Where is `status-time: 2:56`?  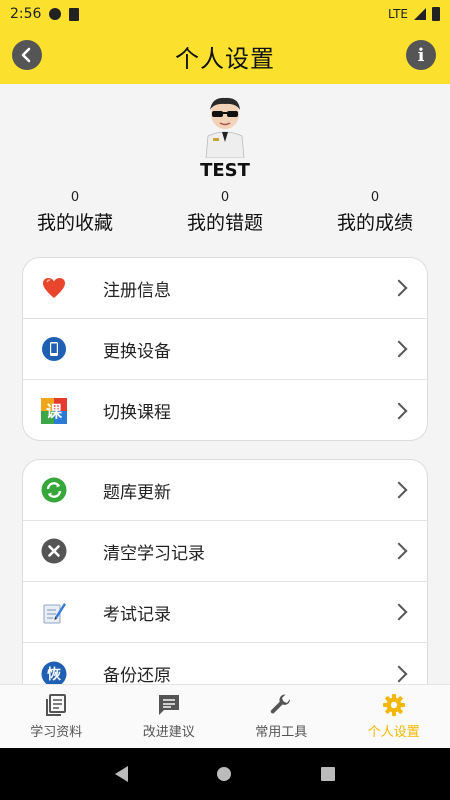 status-time: 2:56 is located at coordinates (26, 14).